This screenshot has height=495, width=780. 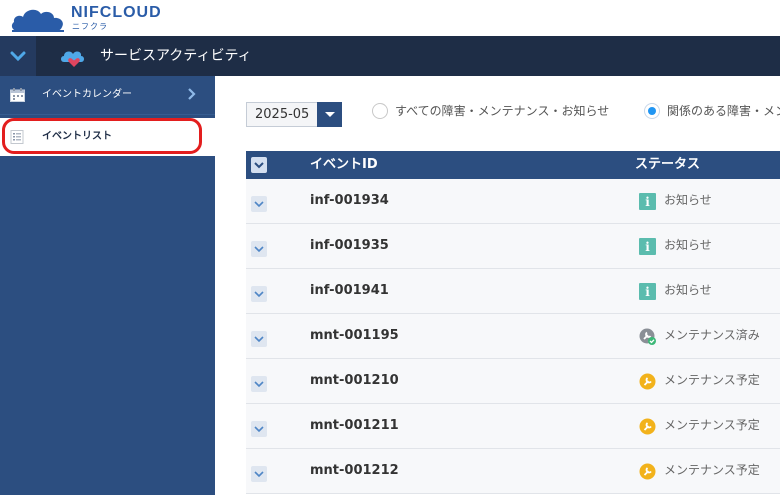 I want to click on navbar: サービスアクティビティ, so click(x=390, y=56).